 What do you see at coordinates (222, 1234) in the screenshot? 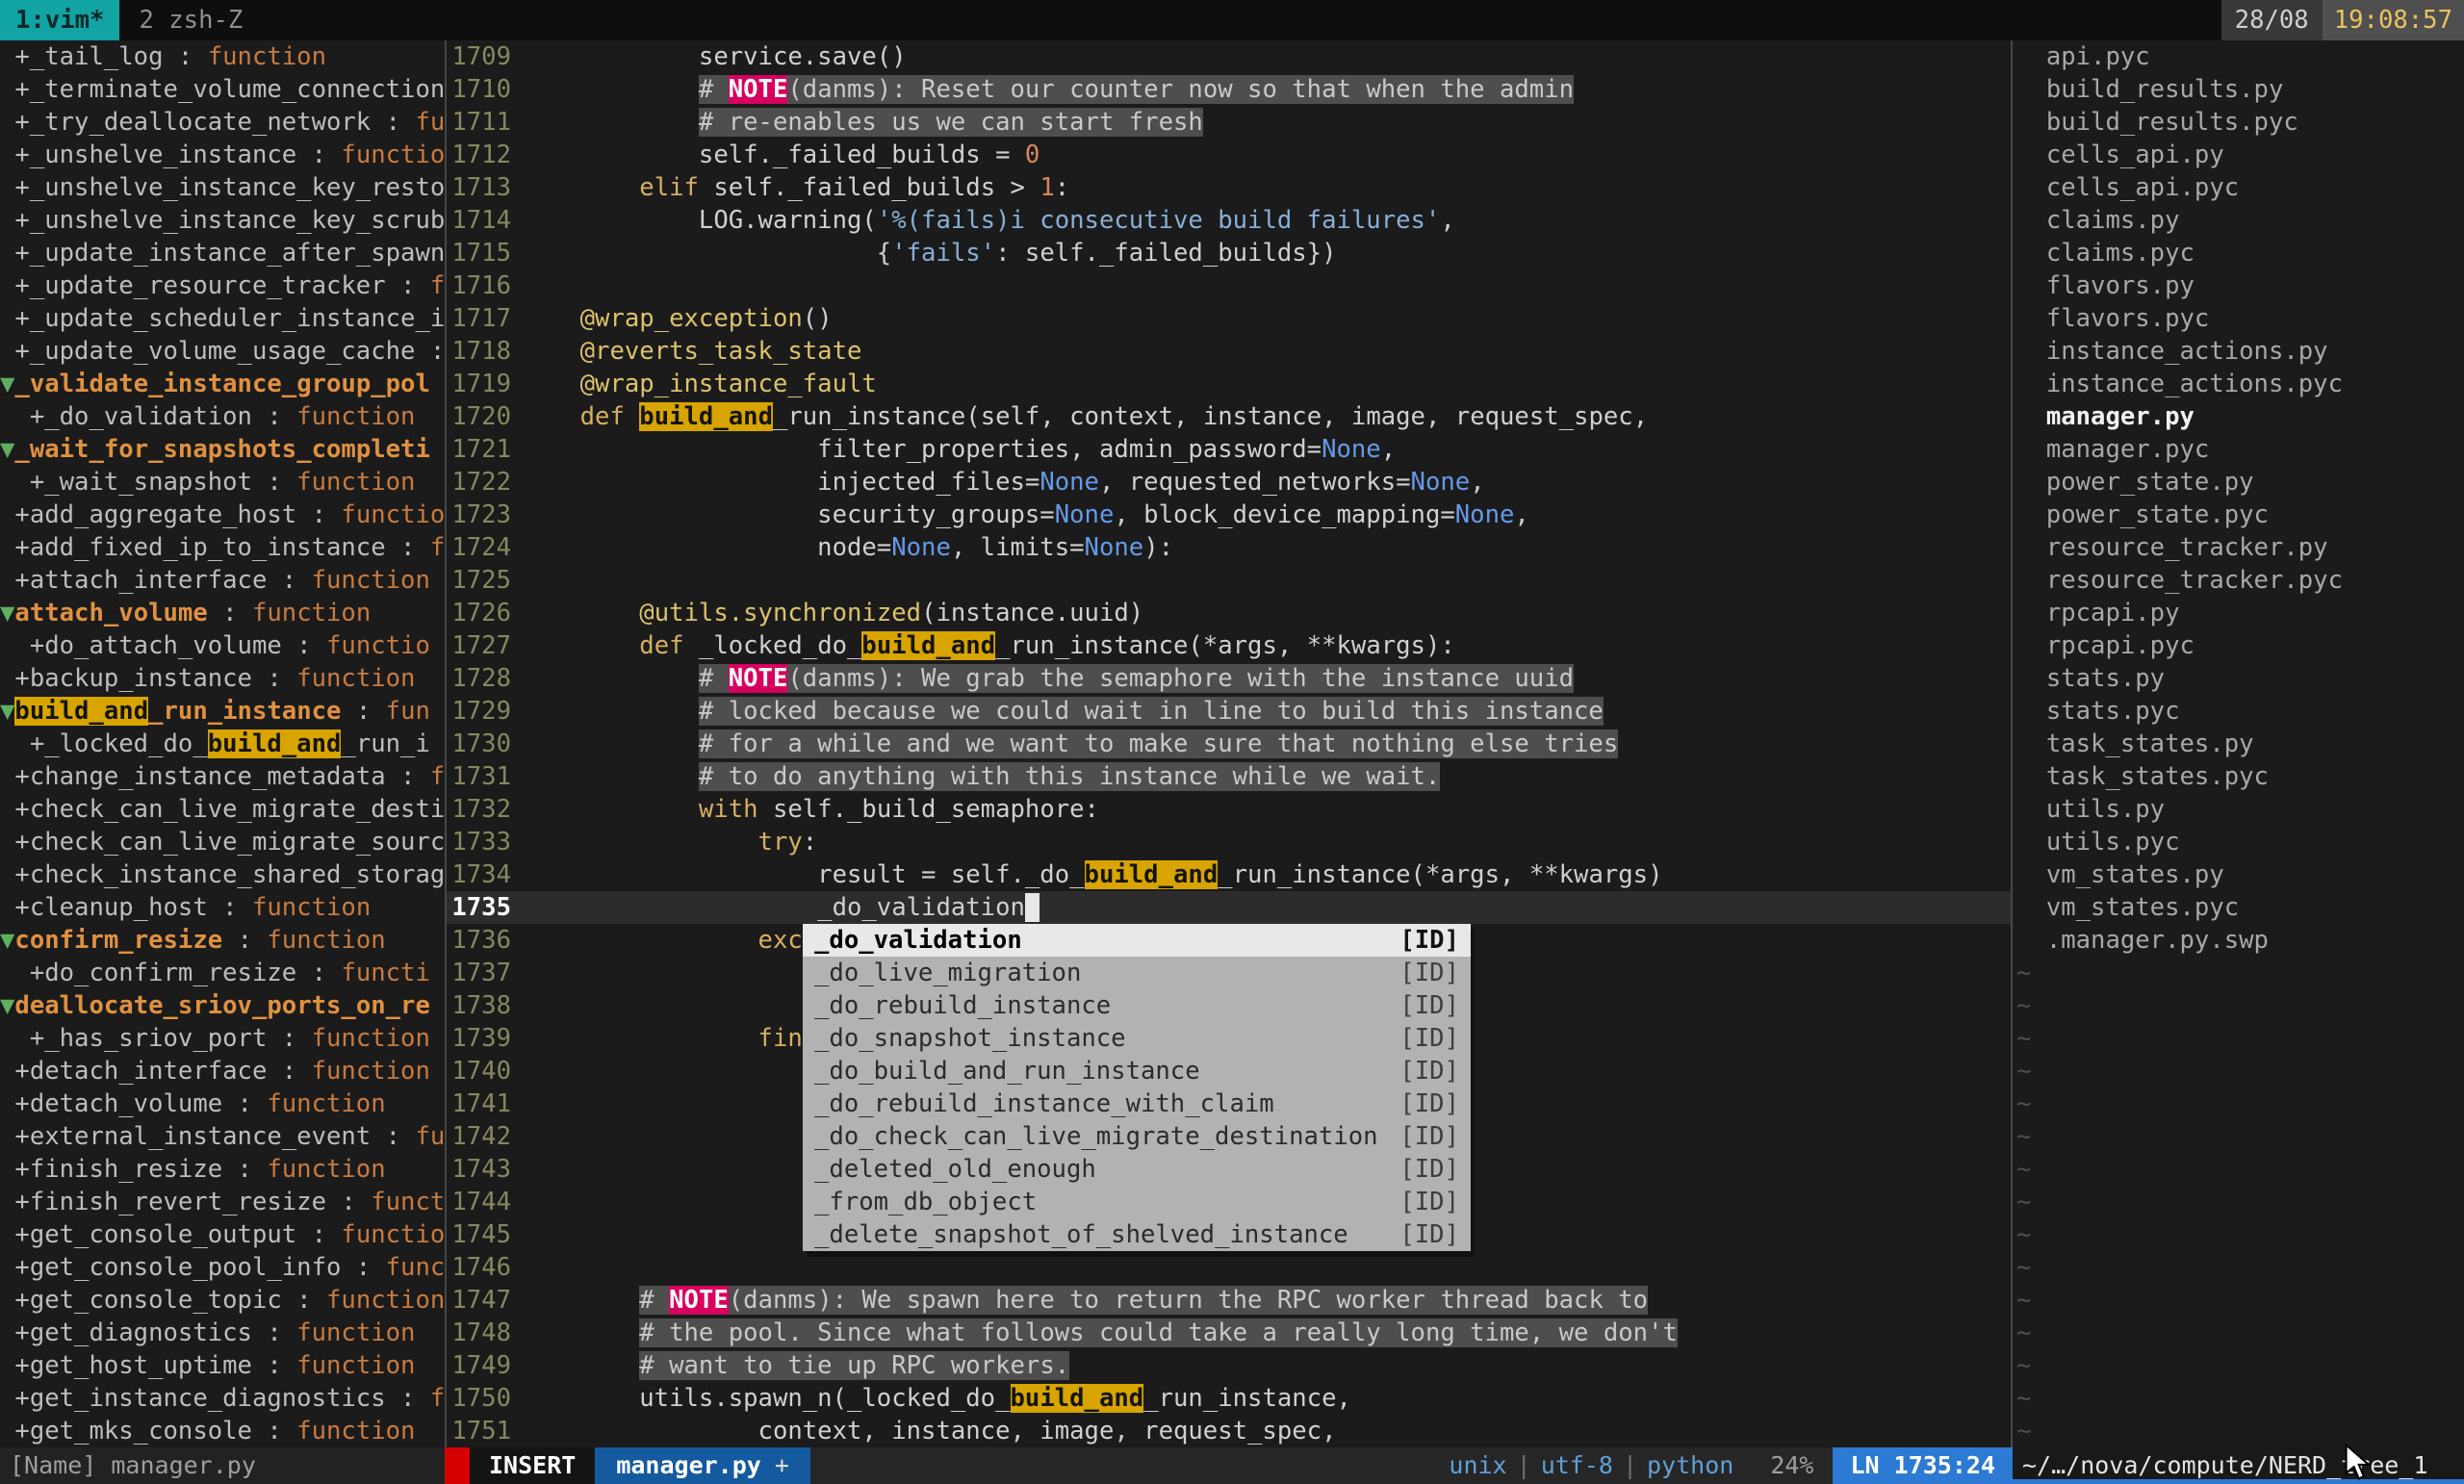
I see `tagbar-row: +get_console_output : functio` at bounding box center [222, 1234].